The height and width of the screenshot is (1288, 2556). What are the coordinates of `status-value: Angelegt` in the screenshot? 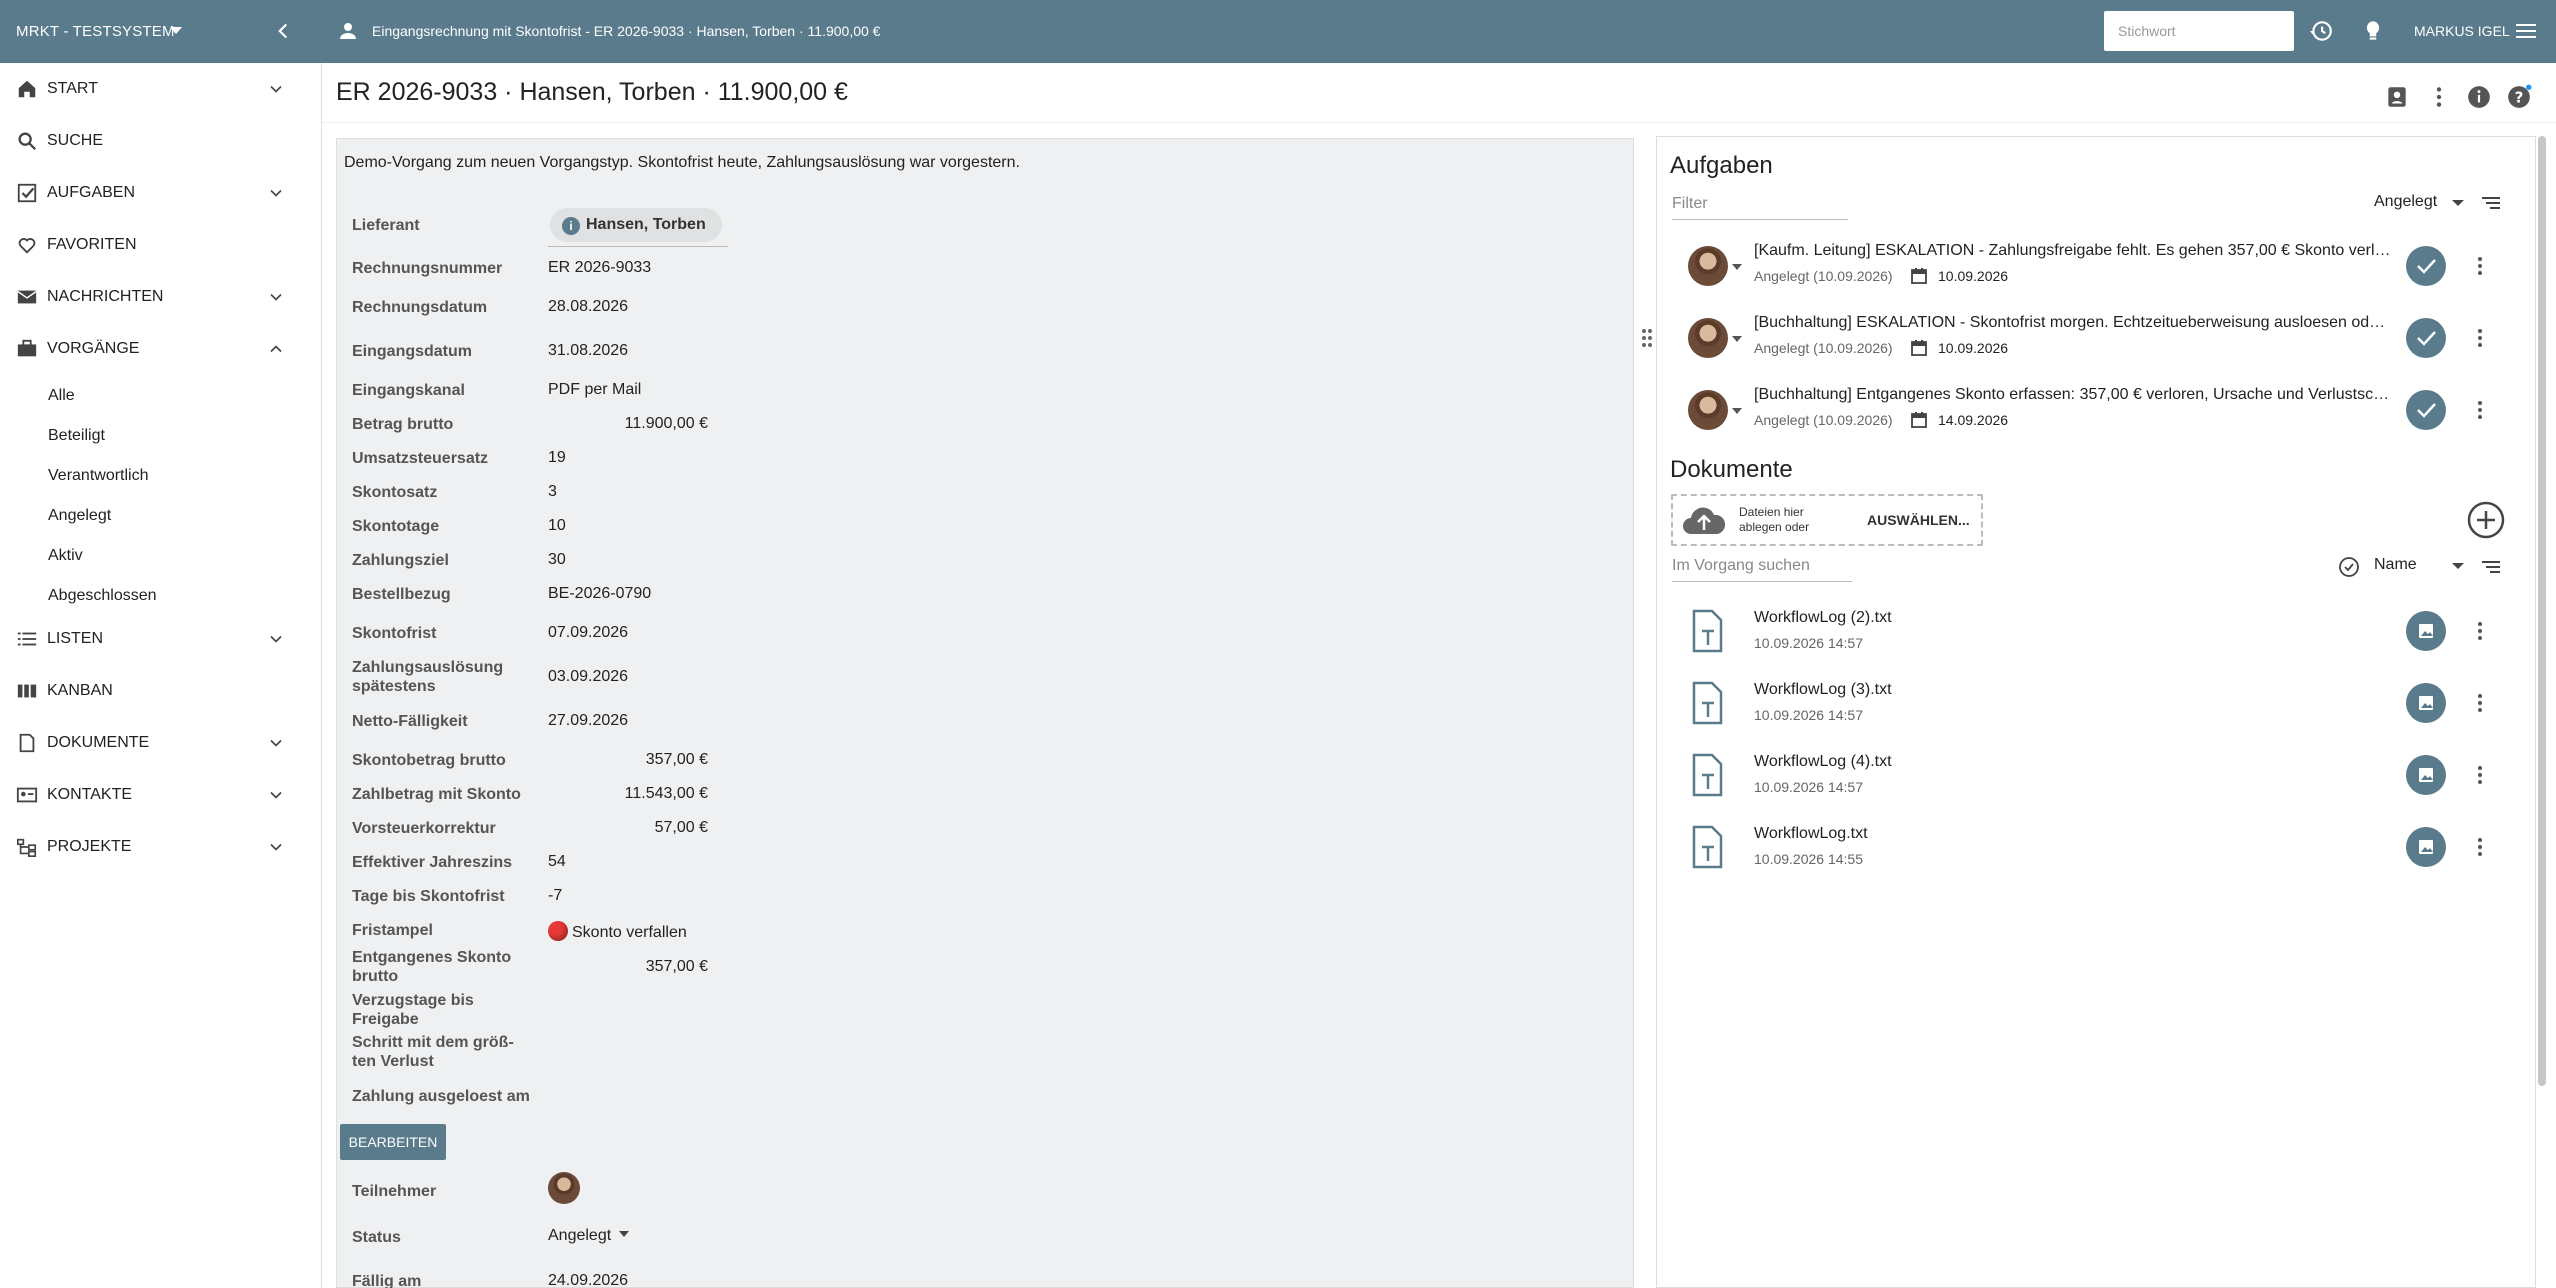 It's located at (580, 1235).